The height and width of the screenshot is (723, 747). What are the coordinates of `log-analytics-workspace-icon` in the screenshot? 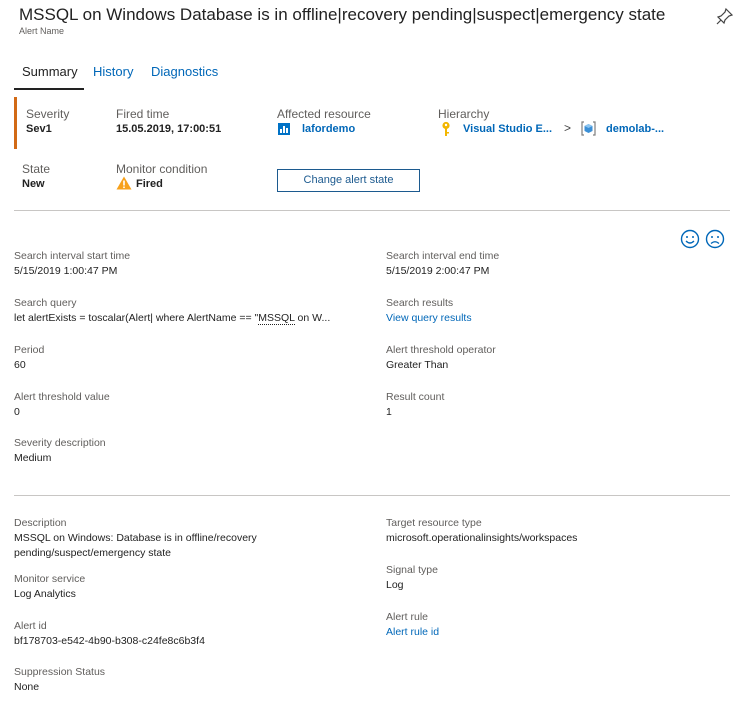 It's located at (284, 129).